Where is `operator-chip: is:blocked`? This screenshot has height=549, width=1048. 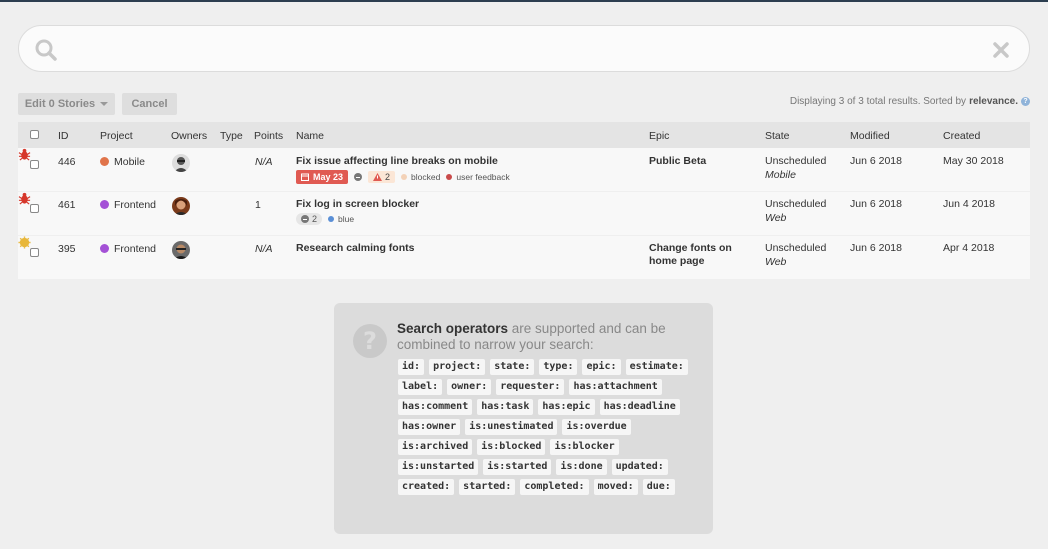 operator-chip: is:blocked is located at coordinates (511, 447).